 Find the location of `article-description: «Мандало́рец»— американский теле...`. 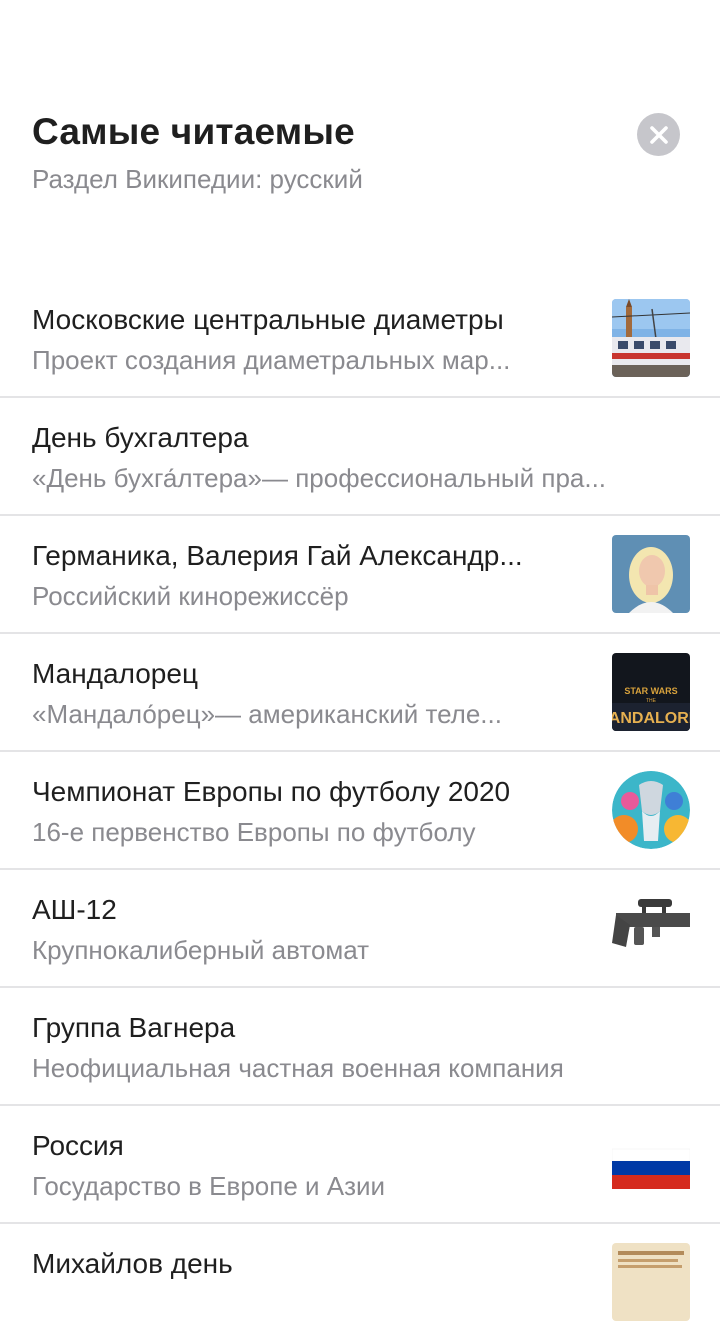

article-description: «Мандало́рец»— американский теле... is located at coordinates (267, 714).